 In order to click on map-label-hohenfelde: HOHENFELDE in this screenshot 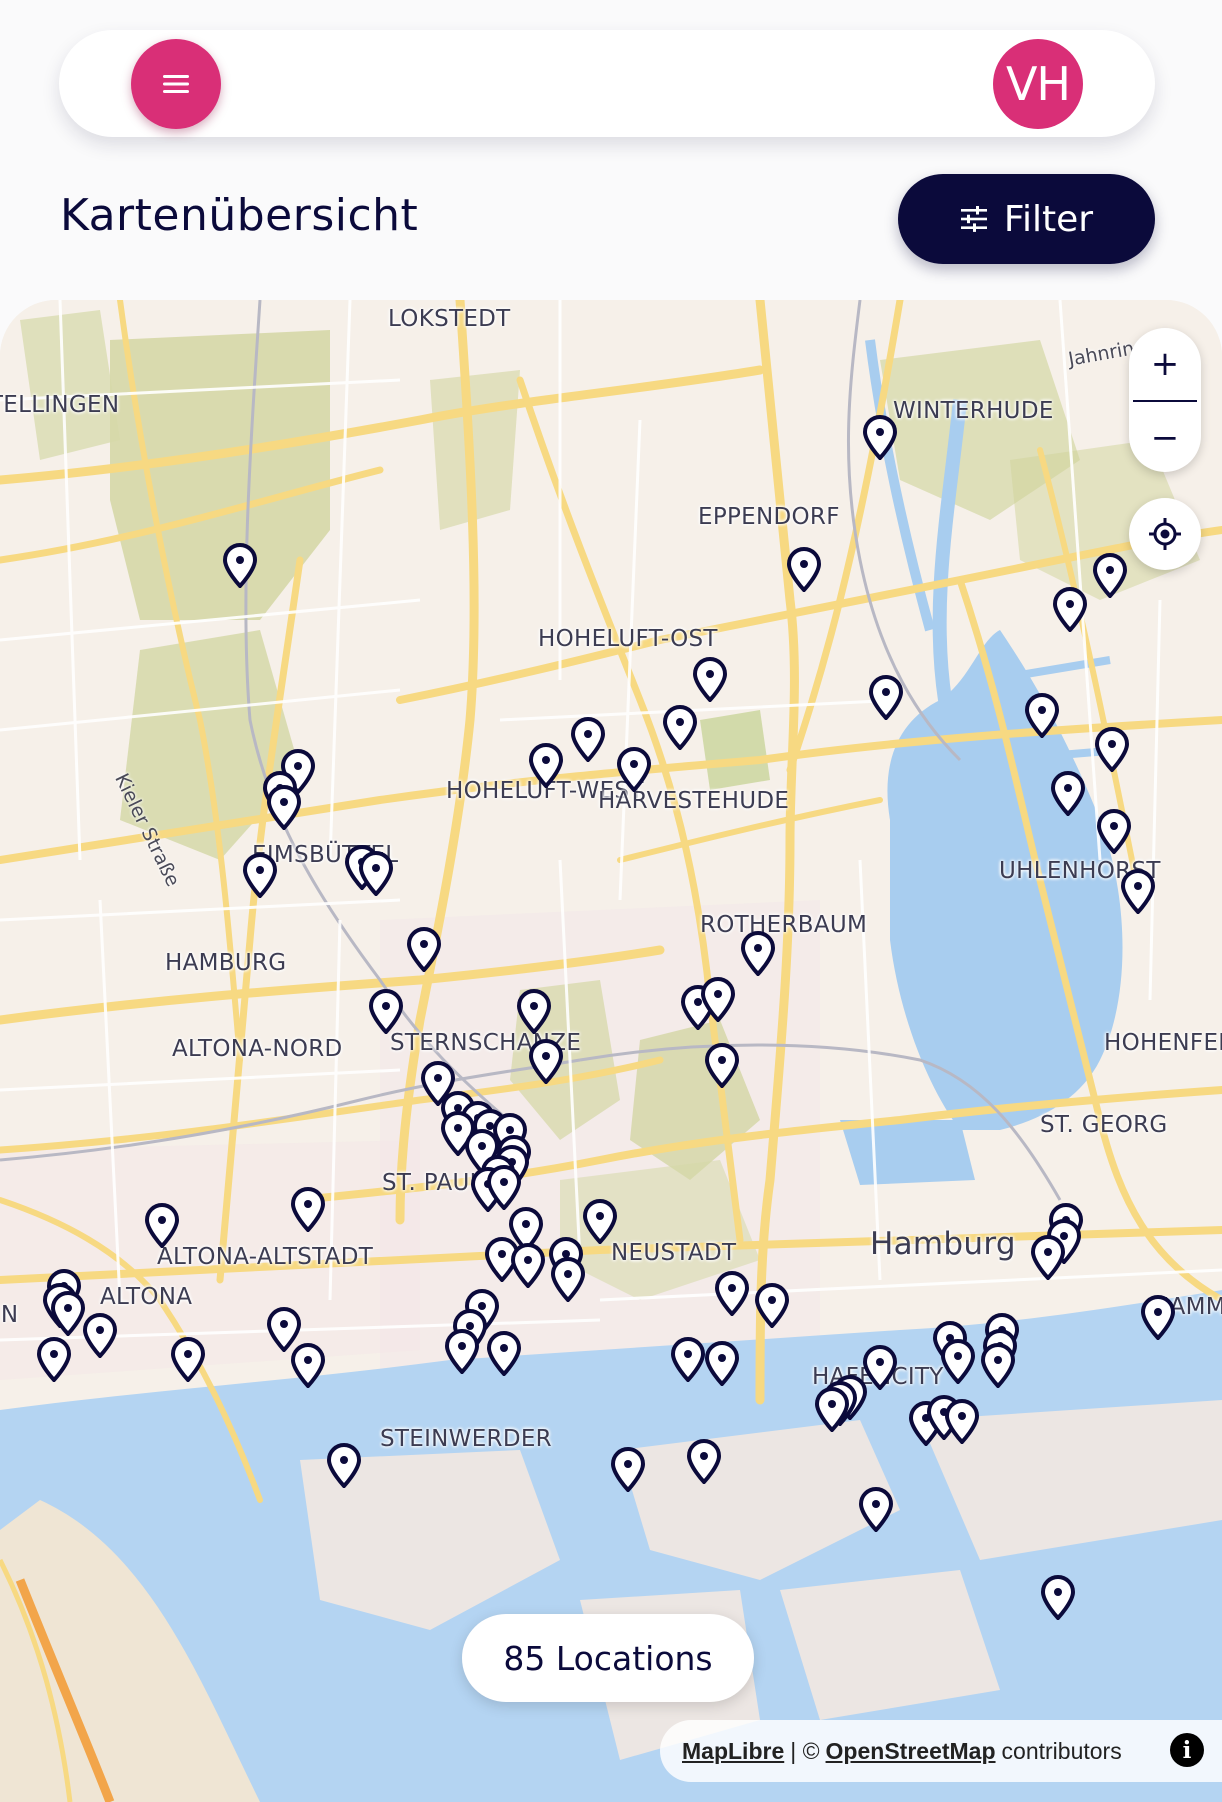, I will do `click(1163, 1043)`.